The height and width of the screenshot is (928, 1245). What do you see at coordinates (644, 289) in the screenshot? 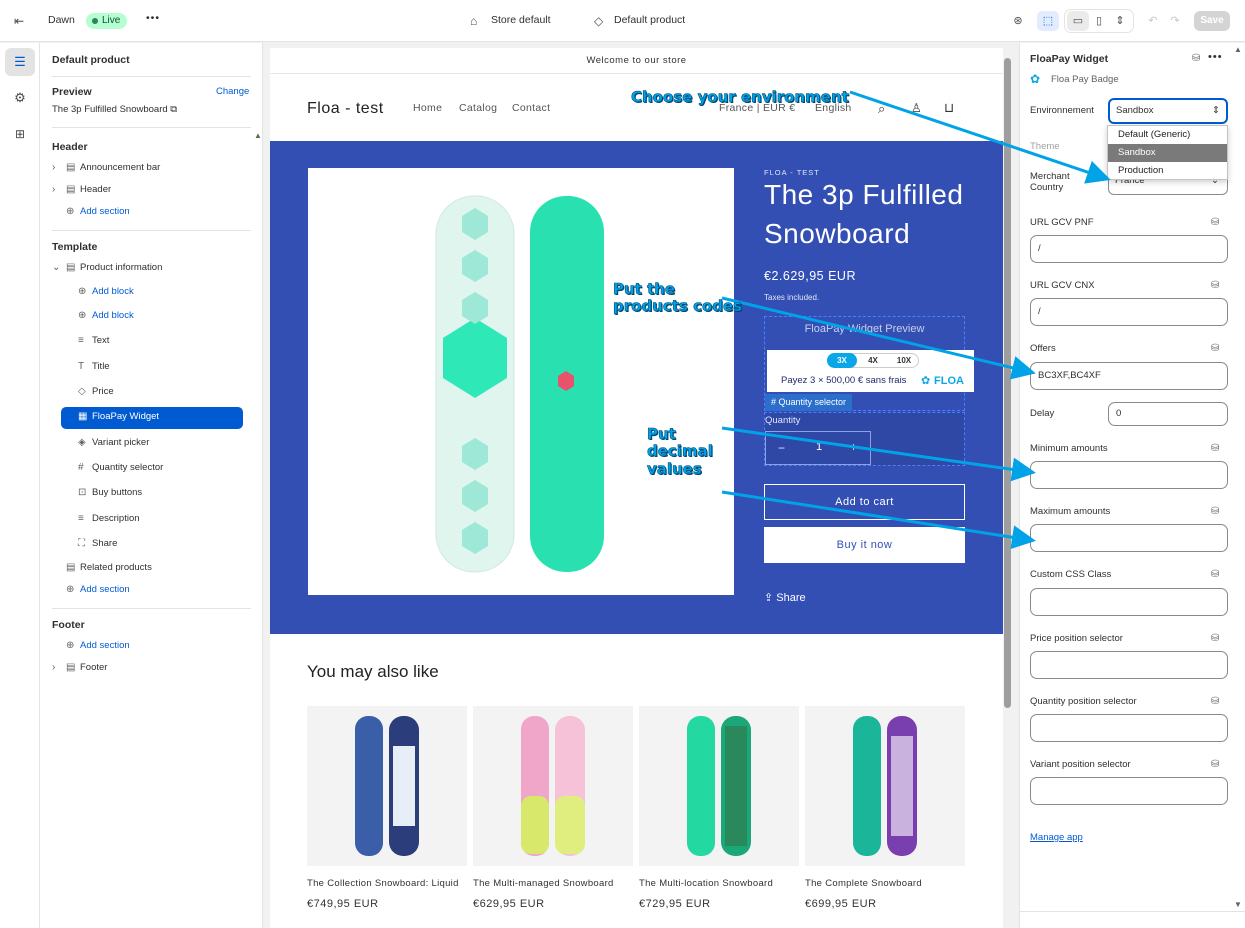
I see `annotation-codes-line1: Put the` at bounding box center [644, 289].